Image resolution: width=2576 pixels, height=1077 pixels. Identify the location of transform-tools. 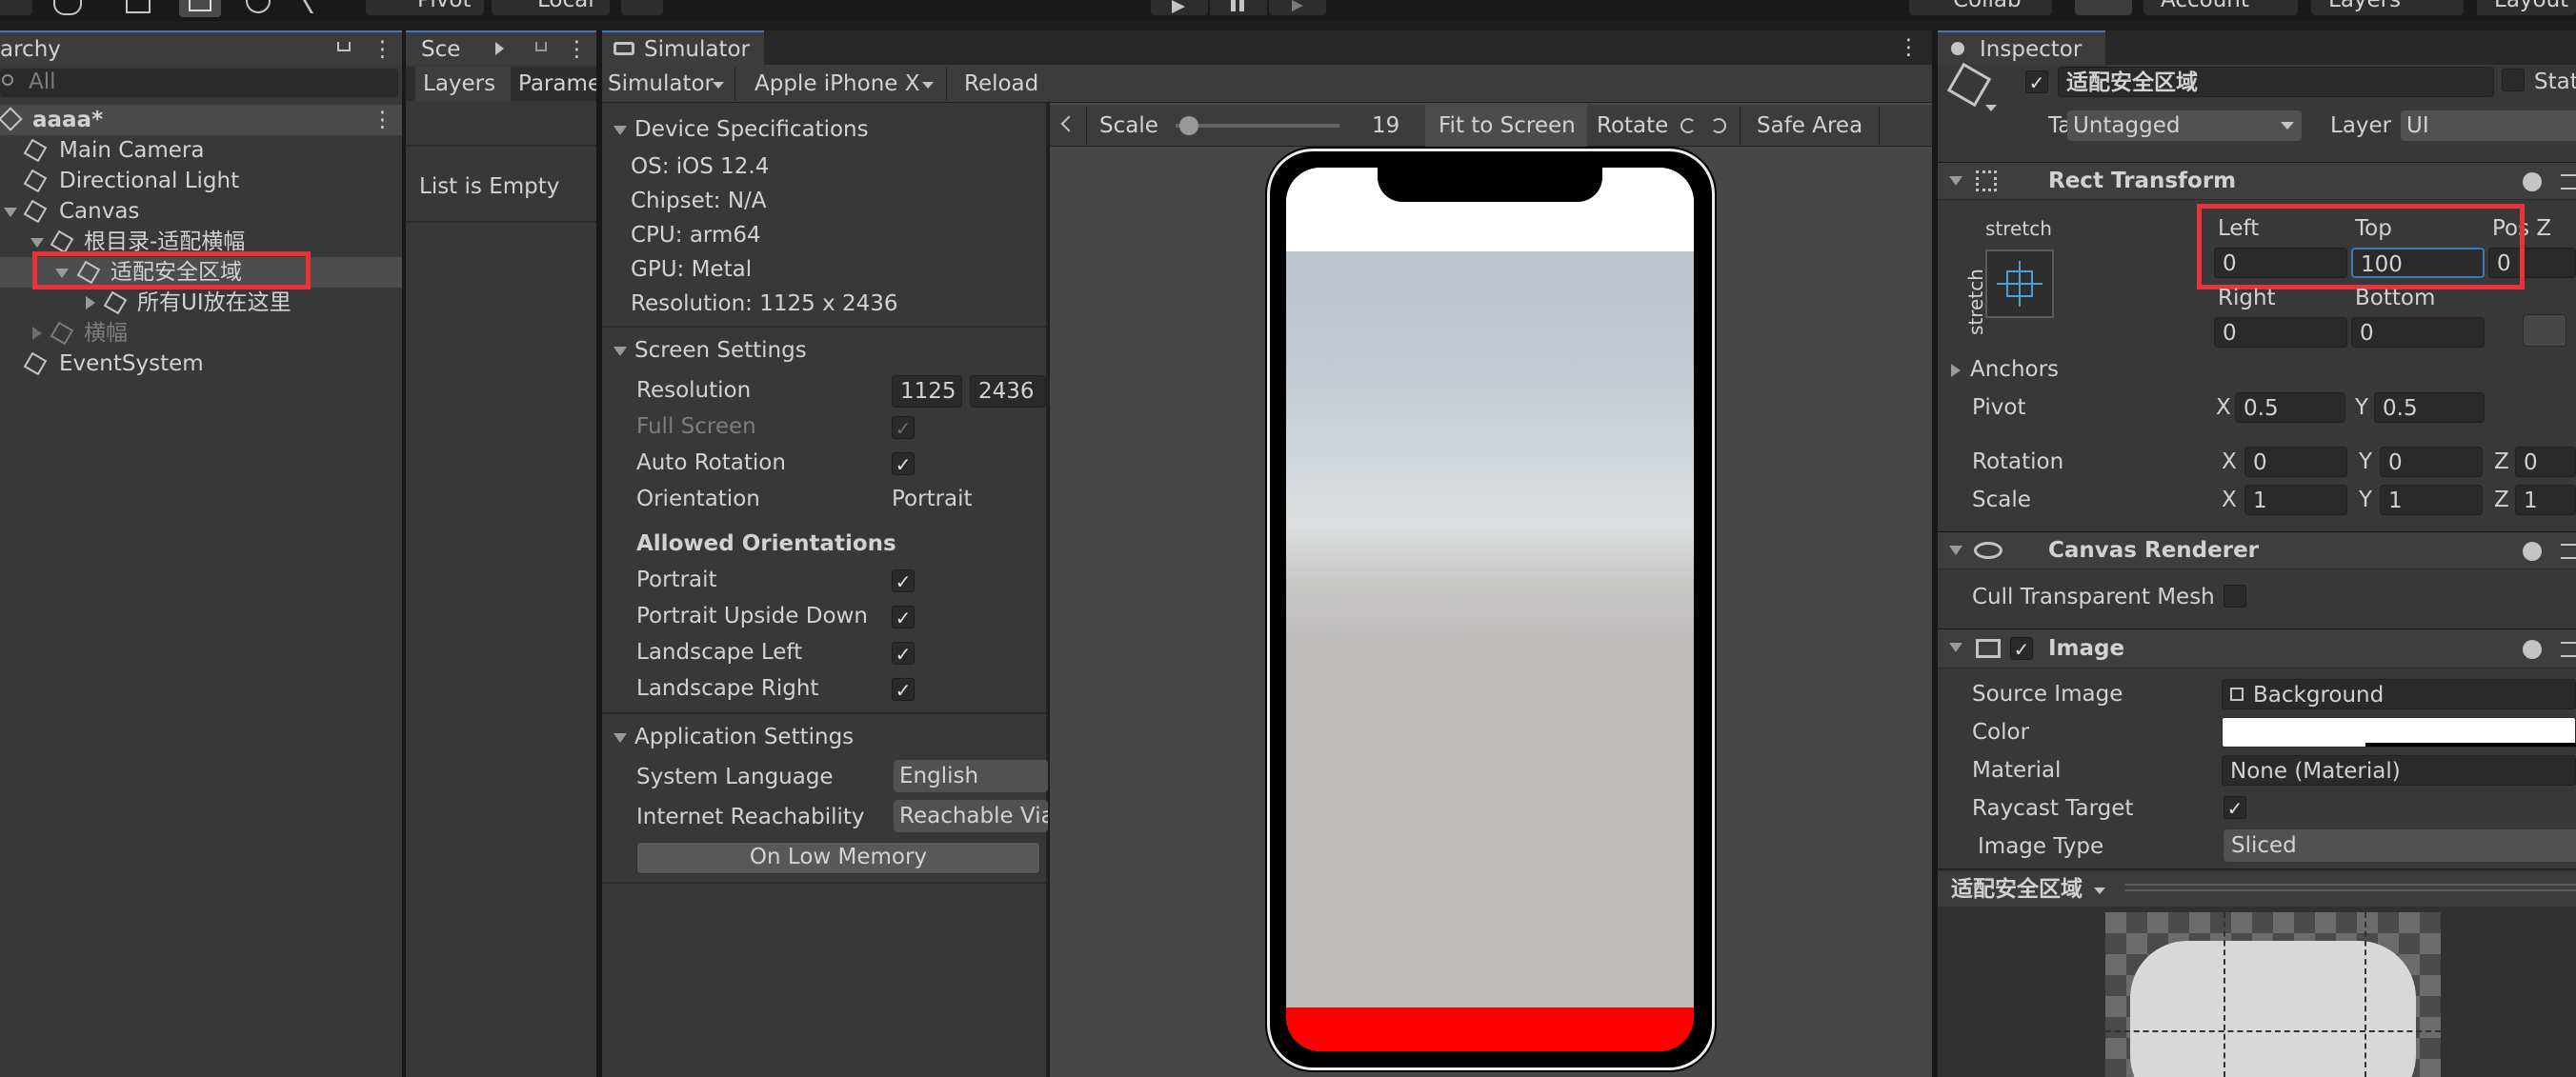
(176, 8).